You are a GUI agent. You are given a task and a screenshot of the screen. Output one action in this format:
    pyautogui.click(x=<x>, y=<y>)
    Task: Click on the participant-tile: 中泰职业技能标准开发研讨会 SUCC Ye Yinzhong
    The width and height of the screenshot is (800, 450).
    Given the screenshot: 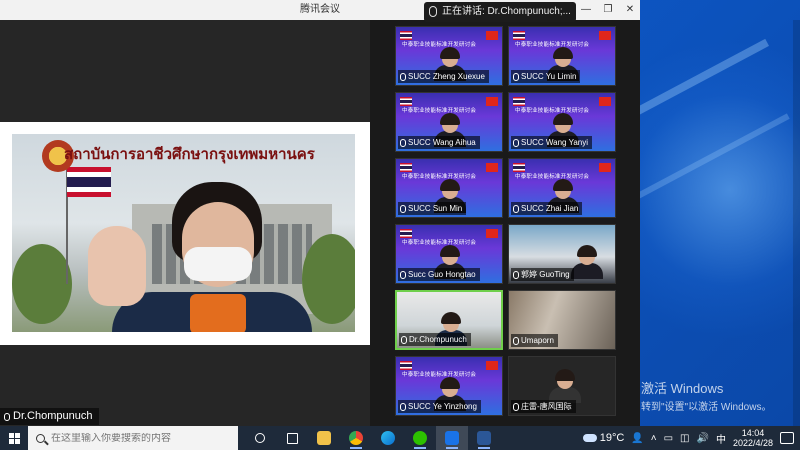 What is the action you would take?
    pyautogui.click(x=449, y=386)
    